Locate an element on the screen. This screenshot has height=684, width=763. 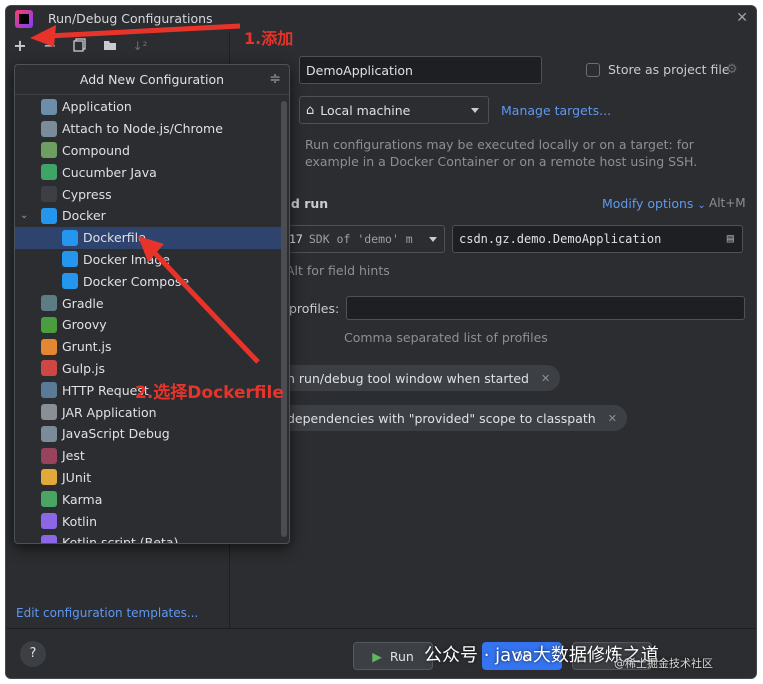
annotation-step1: 1.添加 is located at coordinates (269, 38).